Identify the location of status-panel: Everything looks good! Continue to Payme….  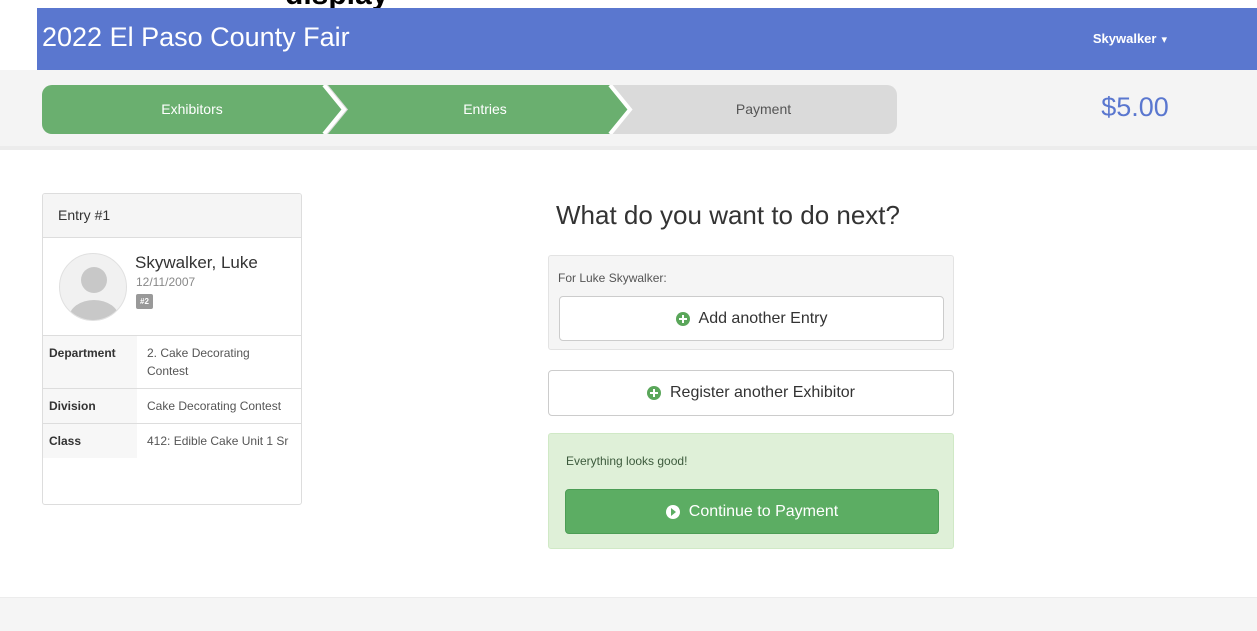
(751, 491).